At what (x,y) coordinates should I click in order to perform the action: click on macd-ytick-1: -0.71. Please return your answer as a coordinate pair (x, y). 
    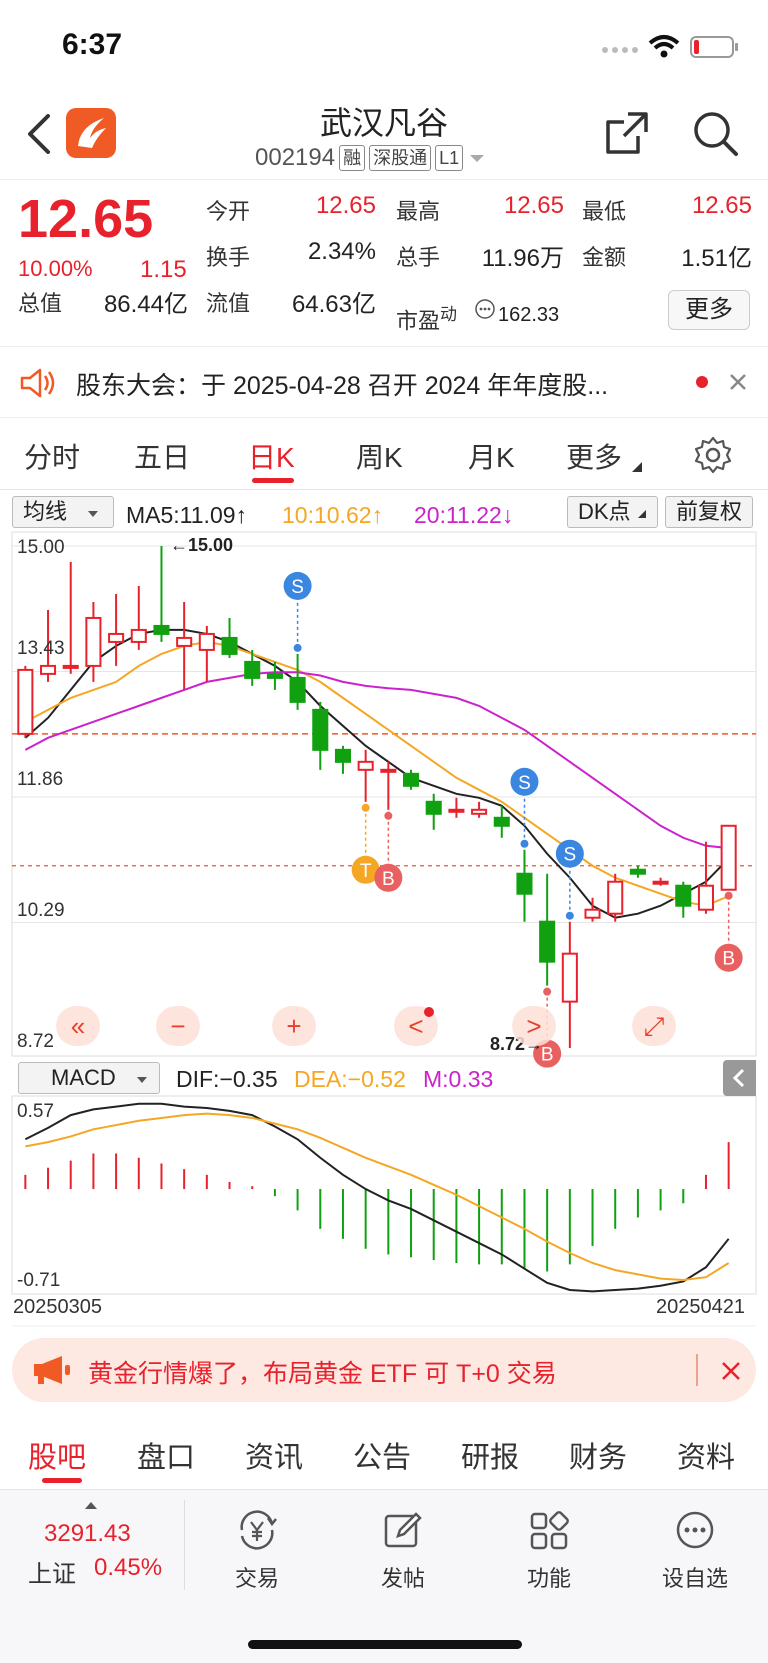
    Looking at the image, I should click on (39, 1280).